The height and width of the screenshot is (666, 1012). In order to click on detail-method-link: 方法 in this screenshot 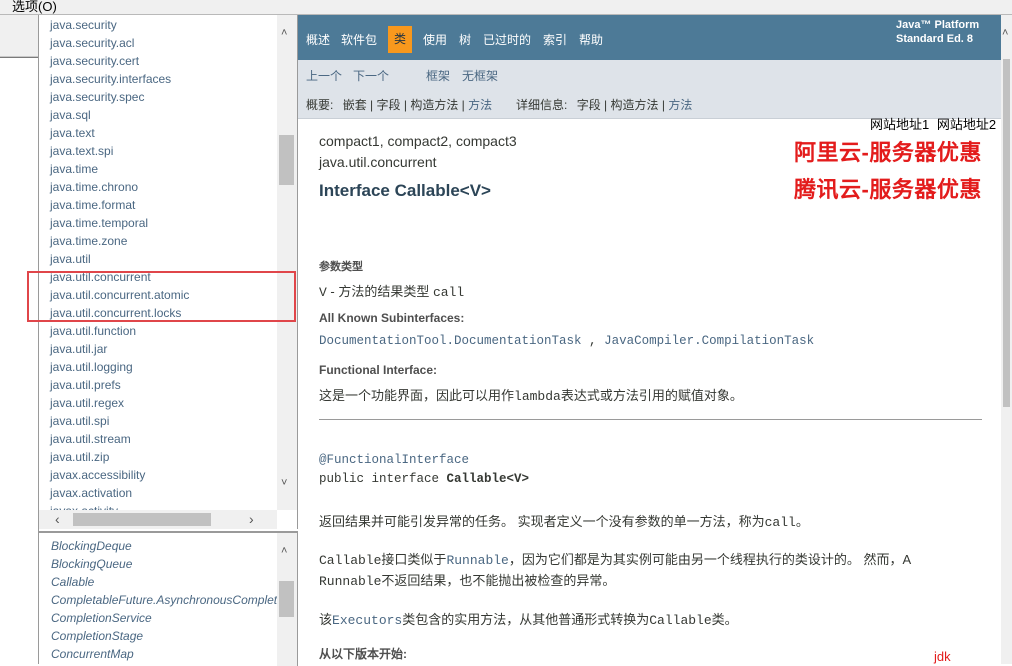, I will do `click(680, 105)`.